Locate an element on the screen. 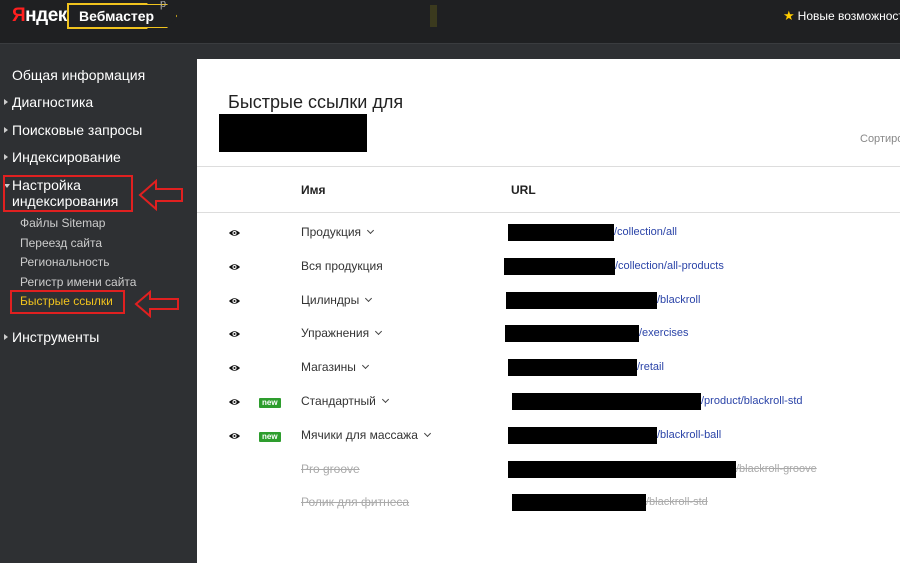 The image size is (900, 563). table-row: Цилиндры/blackroll is located at coordinates (548, 302).